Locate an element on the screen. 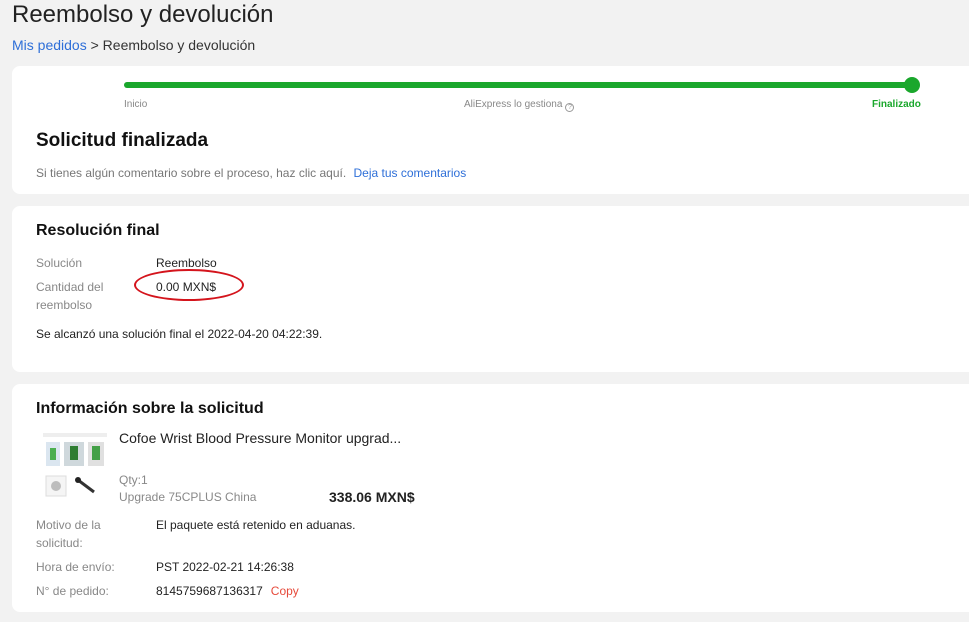  reason-label: Motivo de la solicitud: is located at coordinates (68, 534).